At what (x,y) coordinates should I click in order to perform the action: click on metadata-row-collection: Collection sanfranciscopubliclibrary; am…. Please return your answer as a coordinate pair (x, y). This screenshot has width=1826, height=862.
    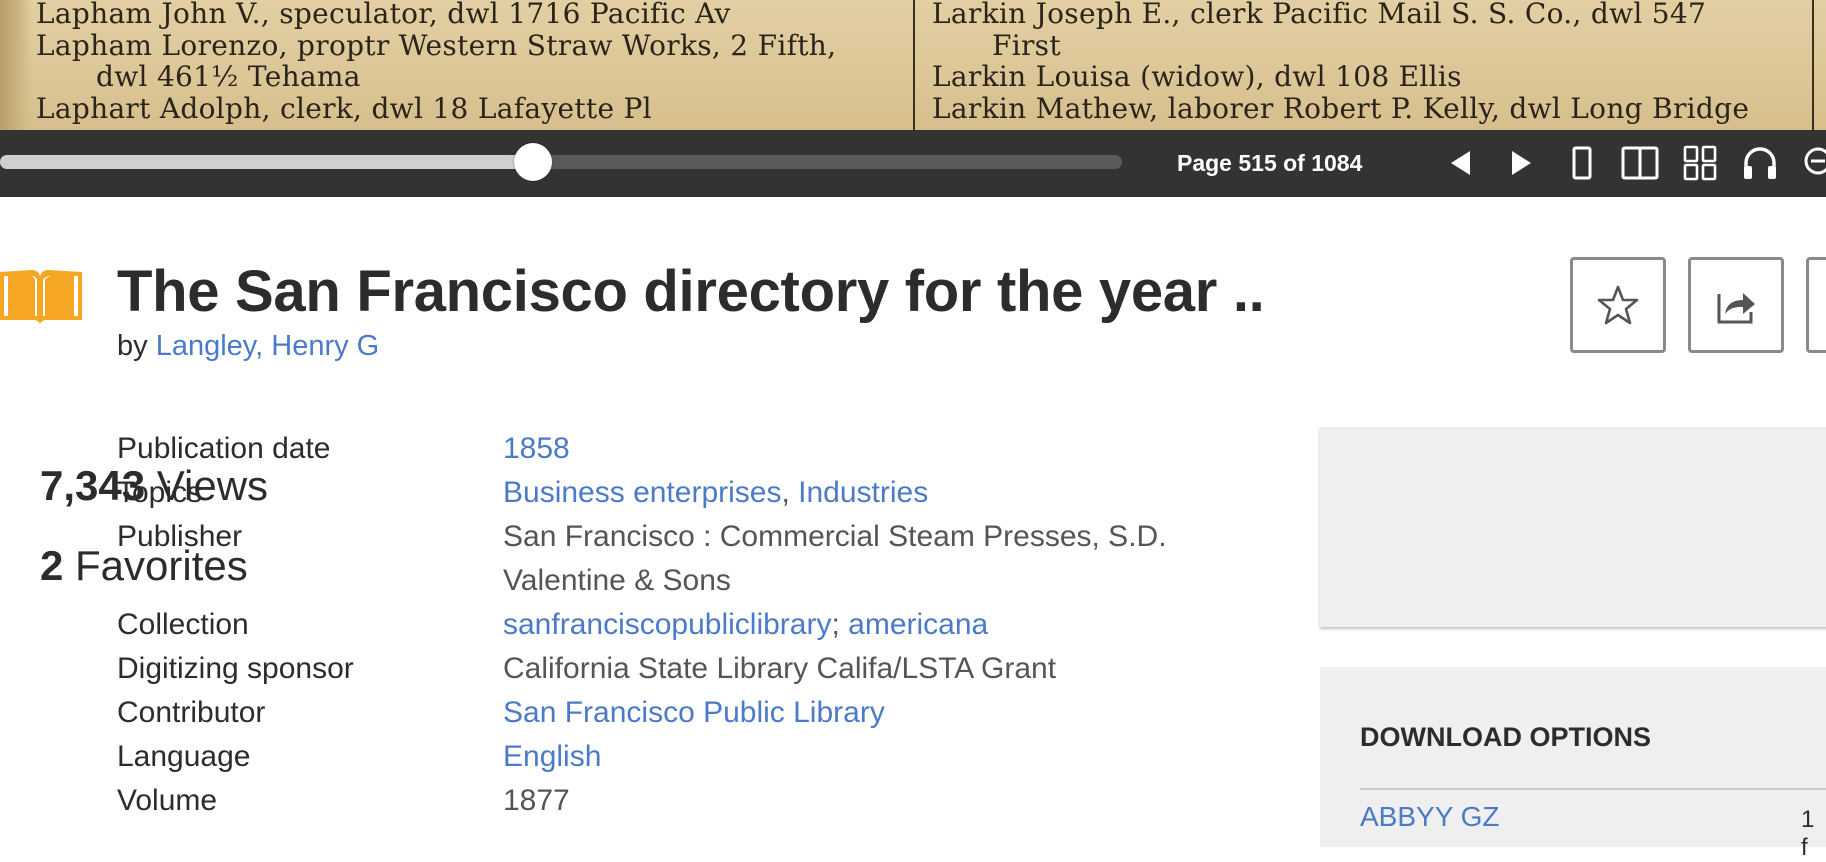
    Looking at the image, I should click on (667, 625).